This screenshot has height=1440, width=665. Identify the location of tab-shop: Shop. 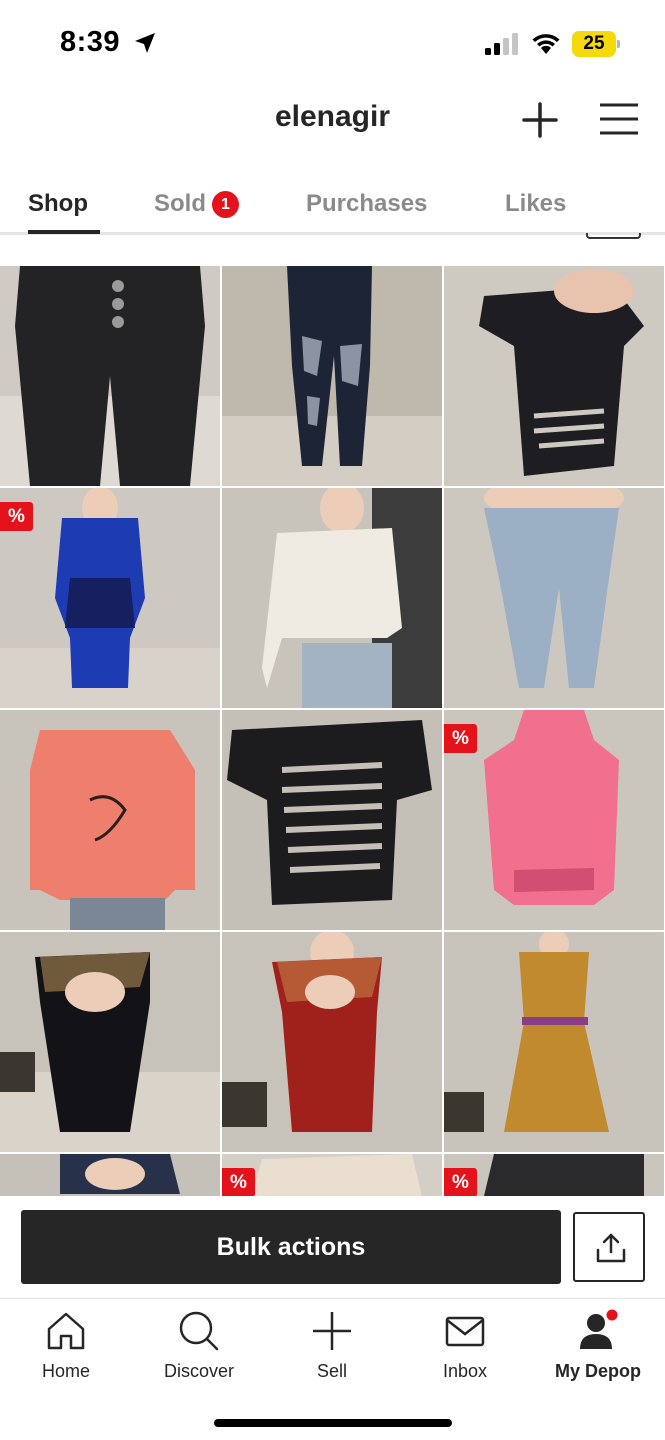
(58, 204).